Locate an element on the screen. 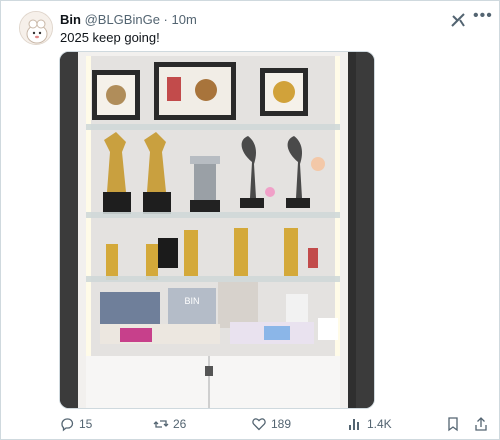  share-button is located at coordinates (481, 424).